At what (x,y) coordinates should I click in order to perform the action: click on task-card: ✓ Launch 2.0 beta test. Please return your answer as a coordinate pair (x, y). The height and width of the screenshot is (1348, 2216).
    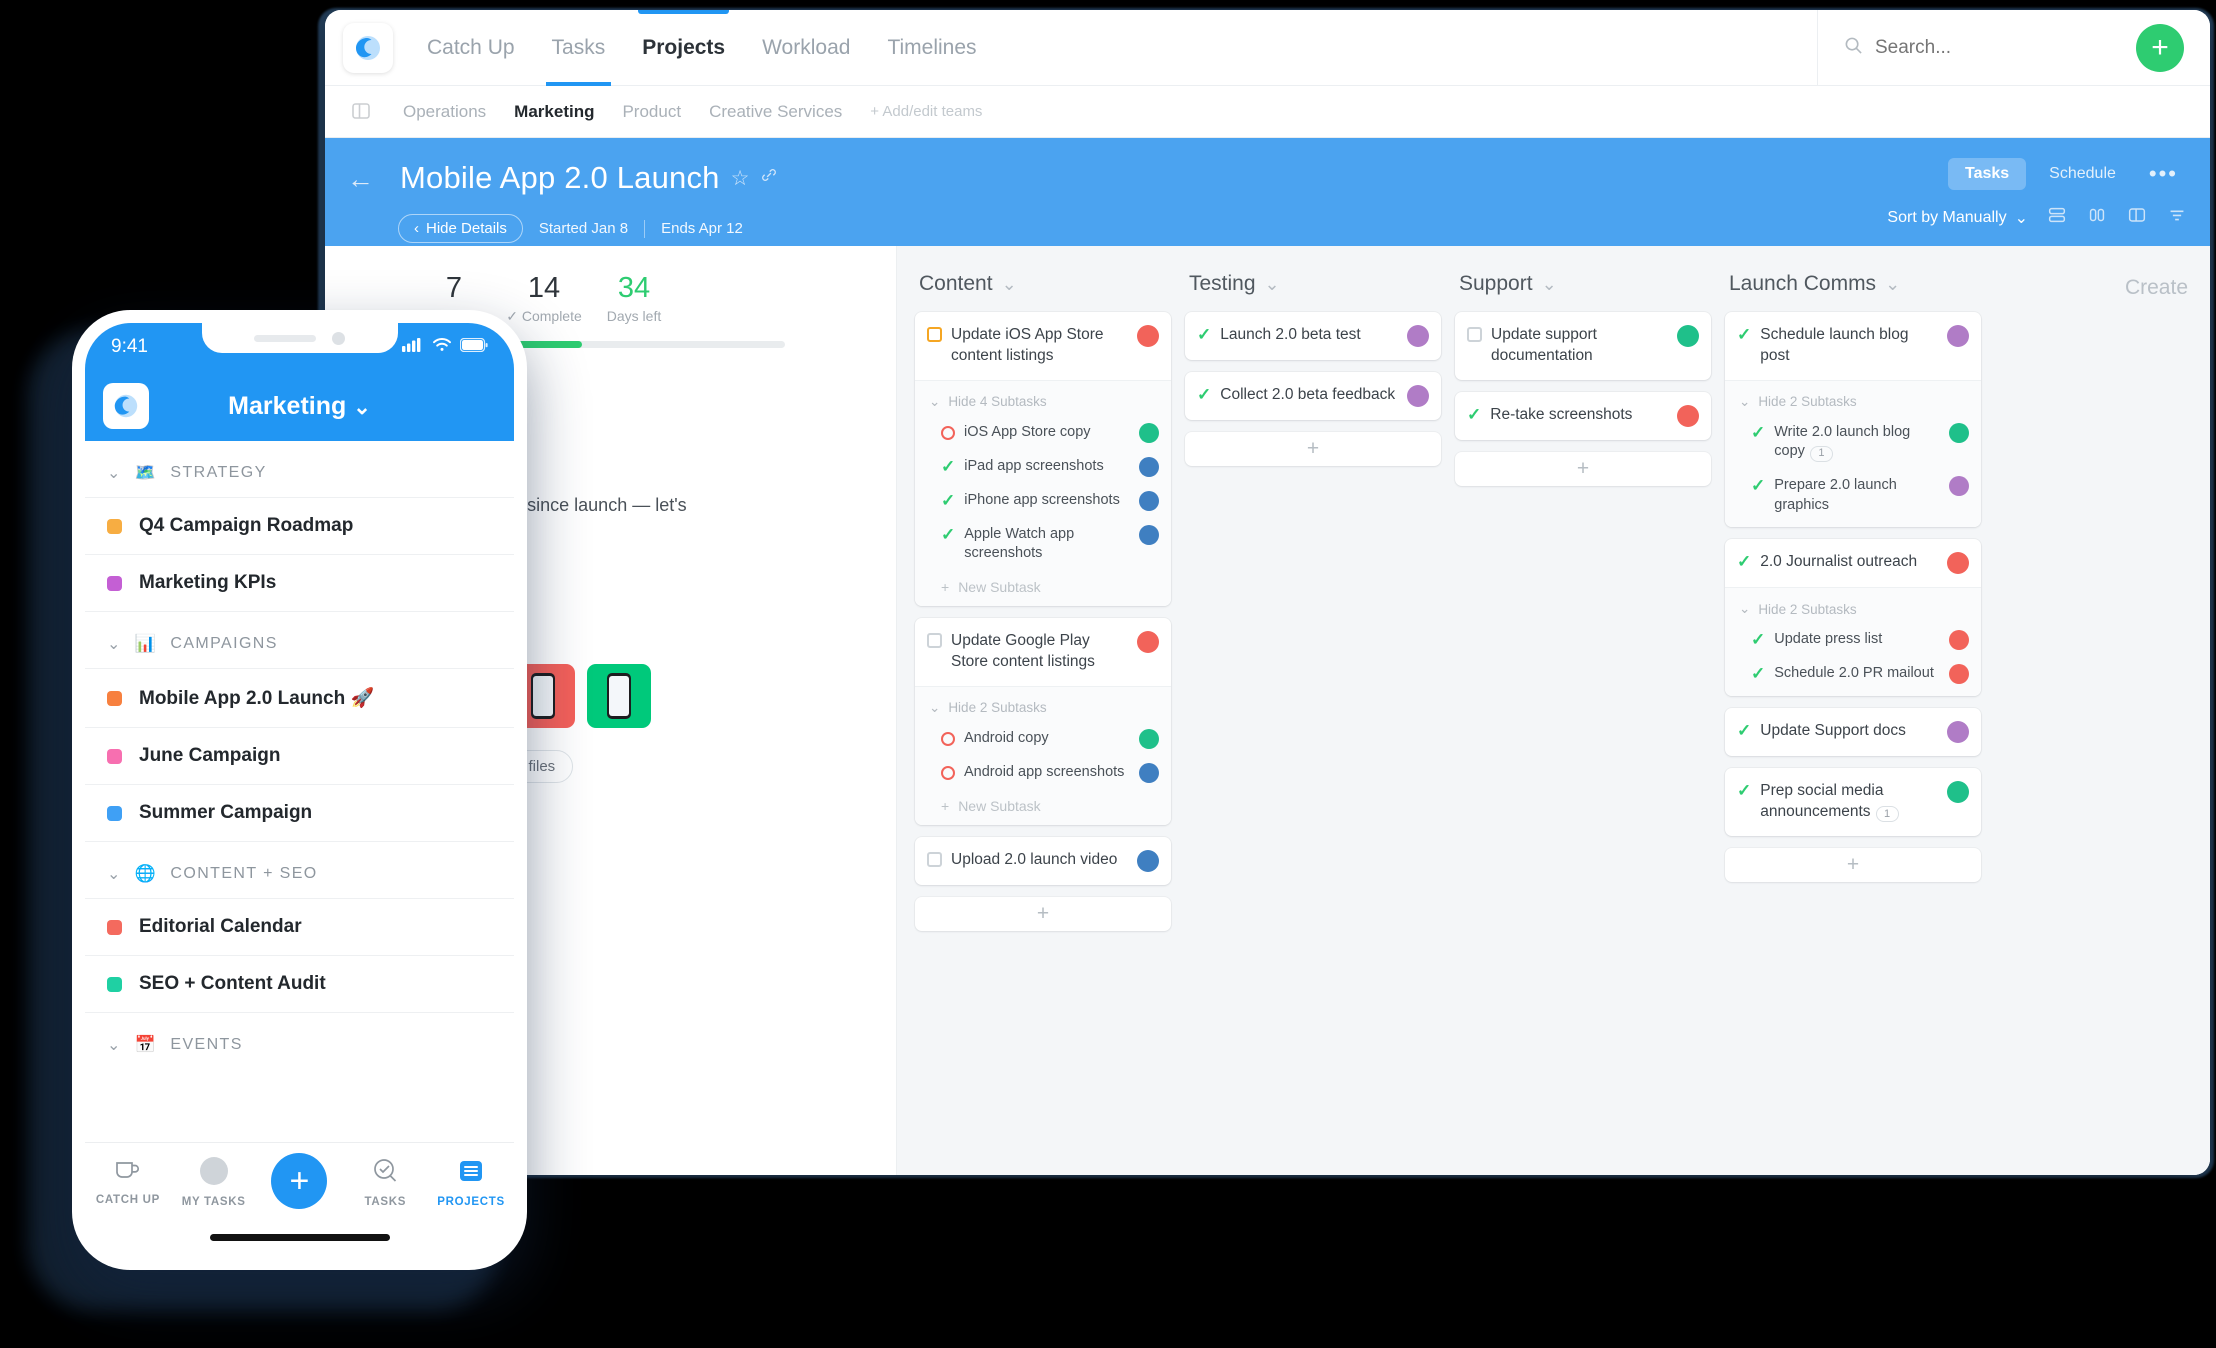
    Looking at the image, I should click on (1313, 336).